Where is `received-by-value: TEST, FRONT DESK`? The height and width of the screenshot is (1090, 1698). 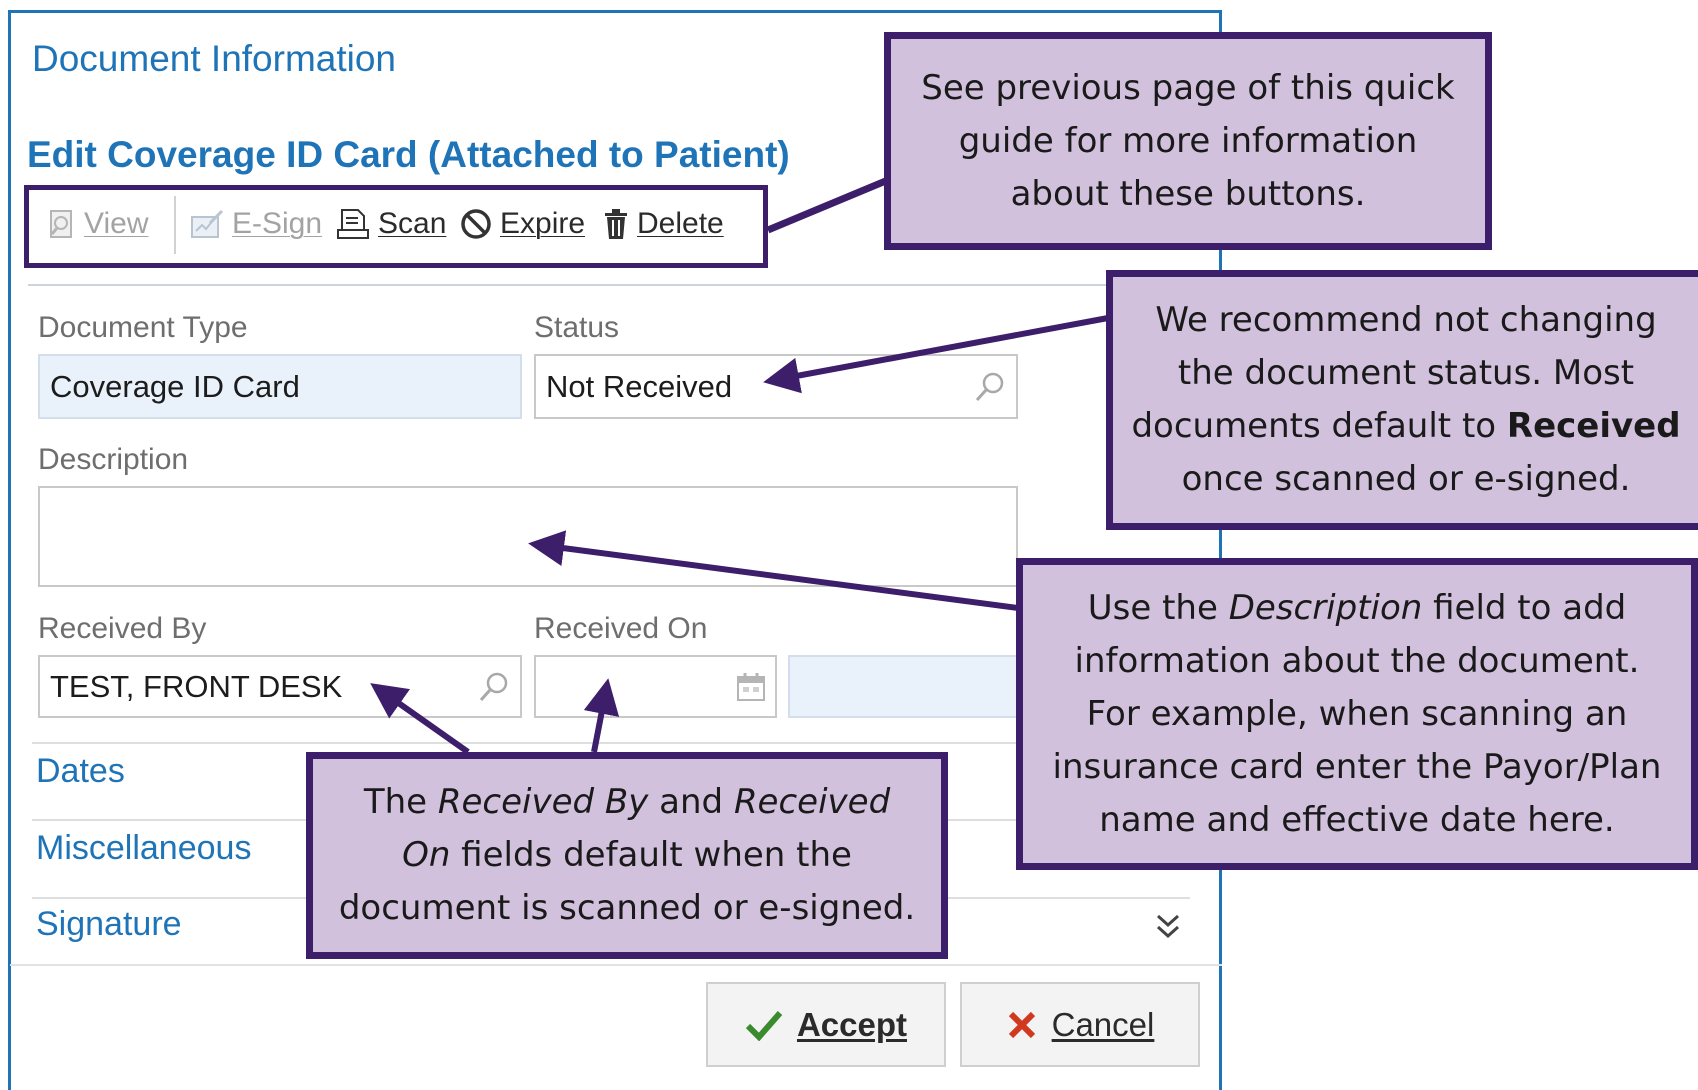 received-by-value: TEST, FRONT DESK is located at coordinates (196, 686).